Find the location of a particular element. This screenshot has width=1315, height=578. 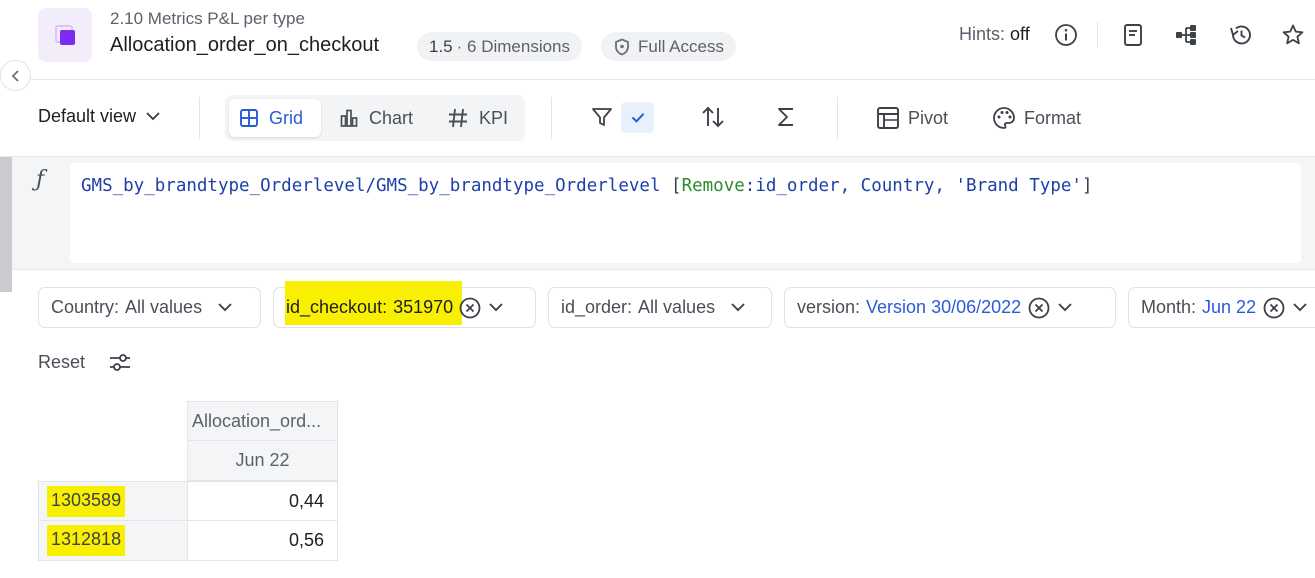

sort-button is located at coordinates (713, 117).